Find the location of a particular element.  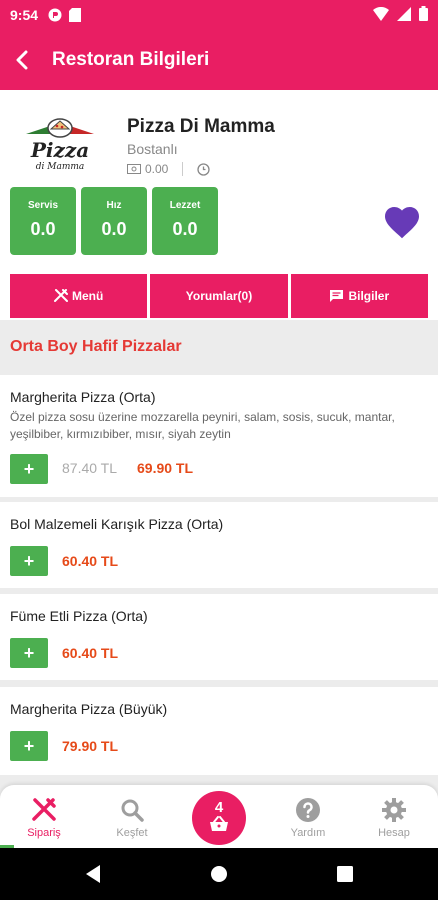

status-bar: 9:54 is located at coordinates (219, 15).